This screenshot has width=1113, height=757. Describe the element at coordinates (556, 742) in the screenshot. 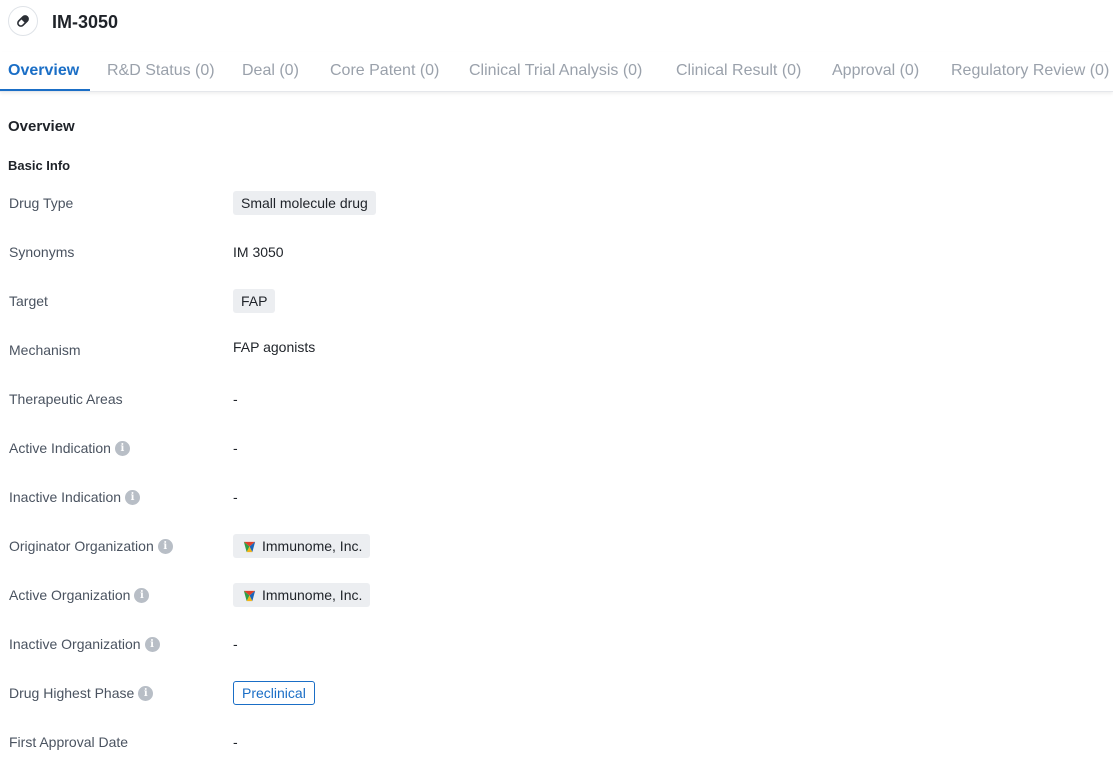

I see `field-row-first-approval-date: First Approval Date -` at that location.